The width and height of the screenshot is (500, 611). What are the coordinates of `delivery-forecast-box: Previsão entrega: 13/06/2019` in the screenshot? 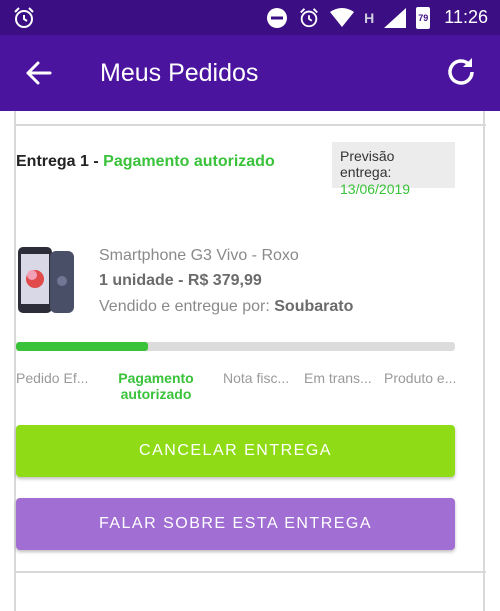 It's located at (393, 169).